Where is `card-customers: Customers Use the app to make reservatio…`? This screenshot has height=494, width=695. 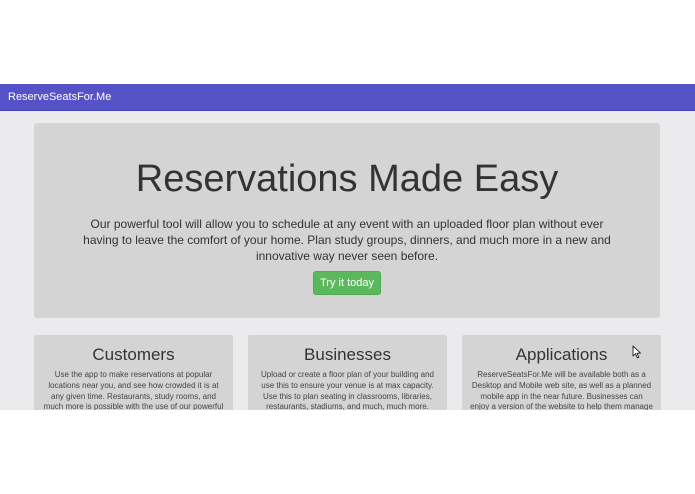 card-customers: Customers Use the app to make reservatio… is located at coordinates (133, 372).